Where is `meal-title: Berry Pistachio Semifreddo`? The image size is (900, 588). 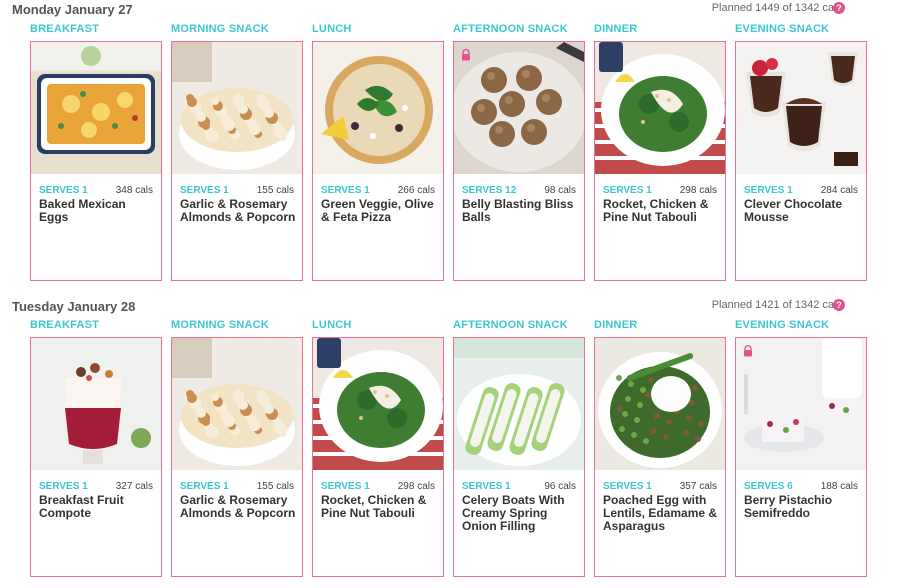 meal-title: Berry Pistachio Semifreddo is located at coordinates (803, 507).